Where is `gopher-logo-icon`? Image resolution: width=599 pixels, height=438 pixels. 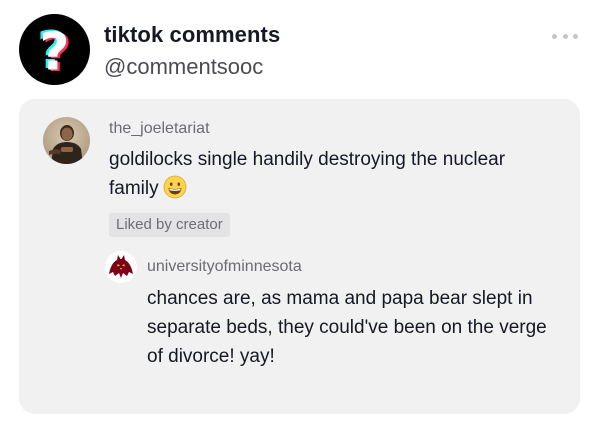 gopher-logo-icon is located at coordinates (121, 267).